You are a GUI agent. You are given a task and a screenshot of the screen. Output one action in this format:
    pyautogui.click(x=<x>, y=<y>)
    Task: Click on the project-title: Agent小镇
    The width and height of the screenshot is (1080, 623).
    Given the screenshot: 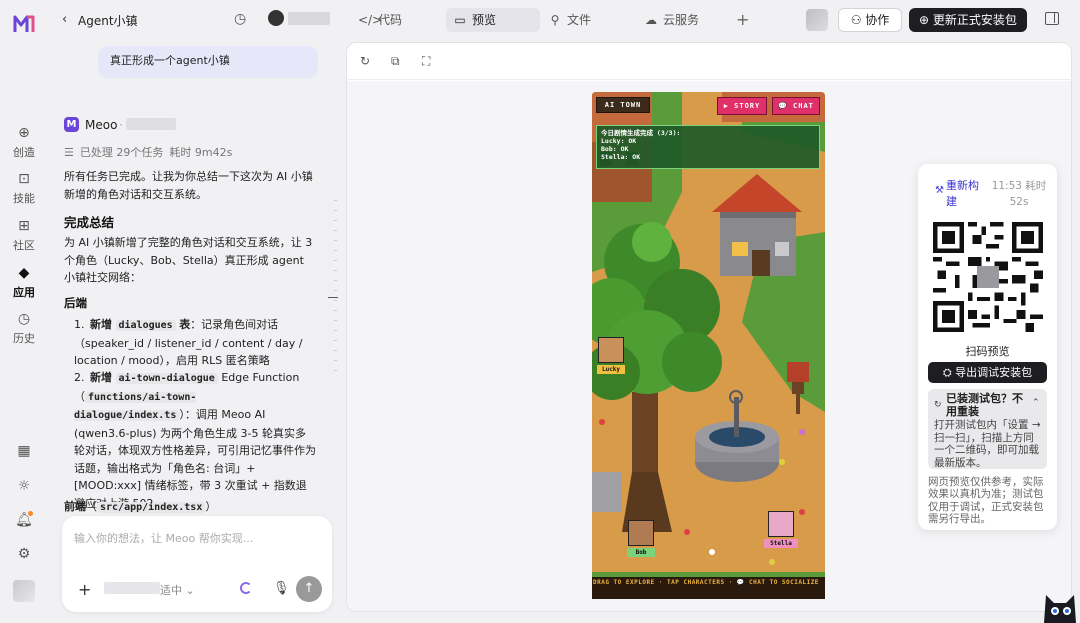 What is the action you would take?
    pyautogui.click(x=108, y=21)
    